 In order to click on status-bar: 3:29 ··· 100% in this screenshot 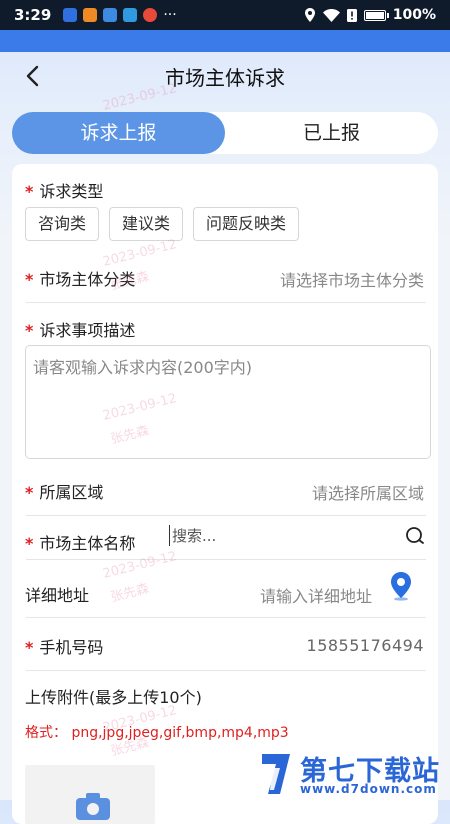, I will do `click(225, 15)`.